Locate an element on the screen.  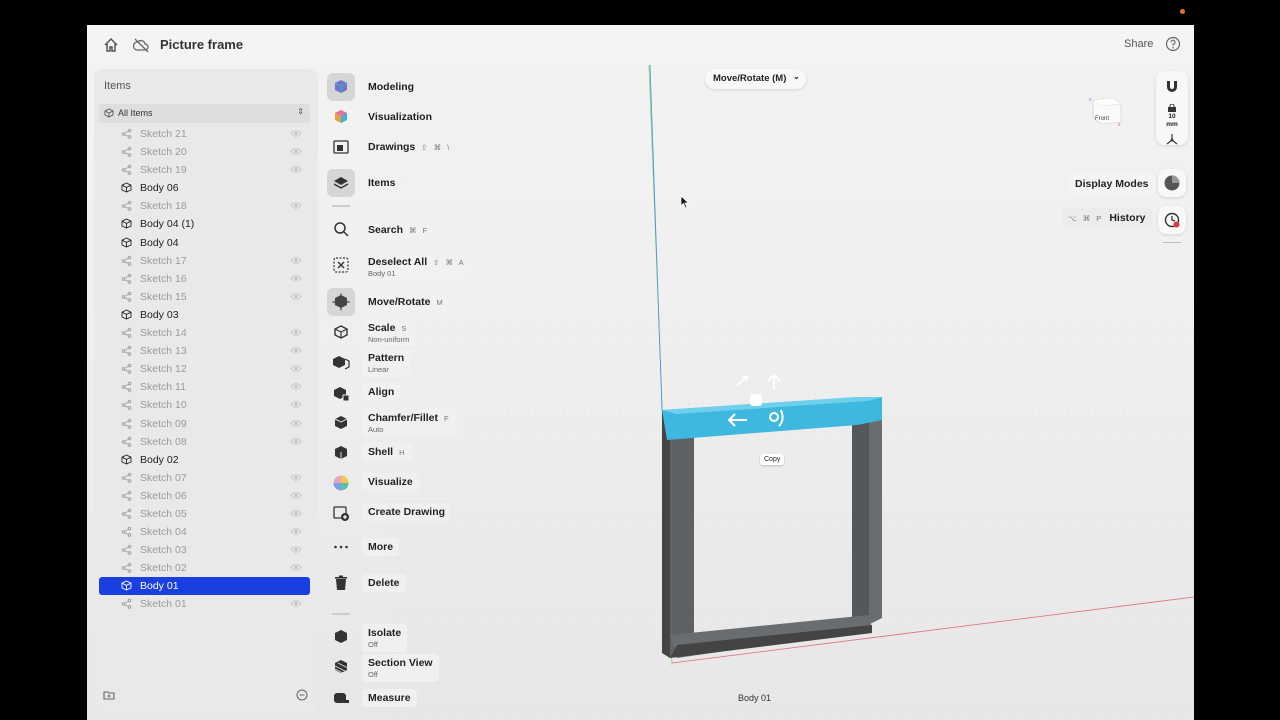
drawings-label: Drawings ⇧ ⌘ \ is located at coordinates (410, 147).